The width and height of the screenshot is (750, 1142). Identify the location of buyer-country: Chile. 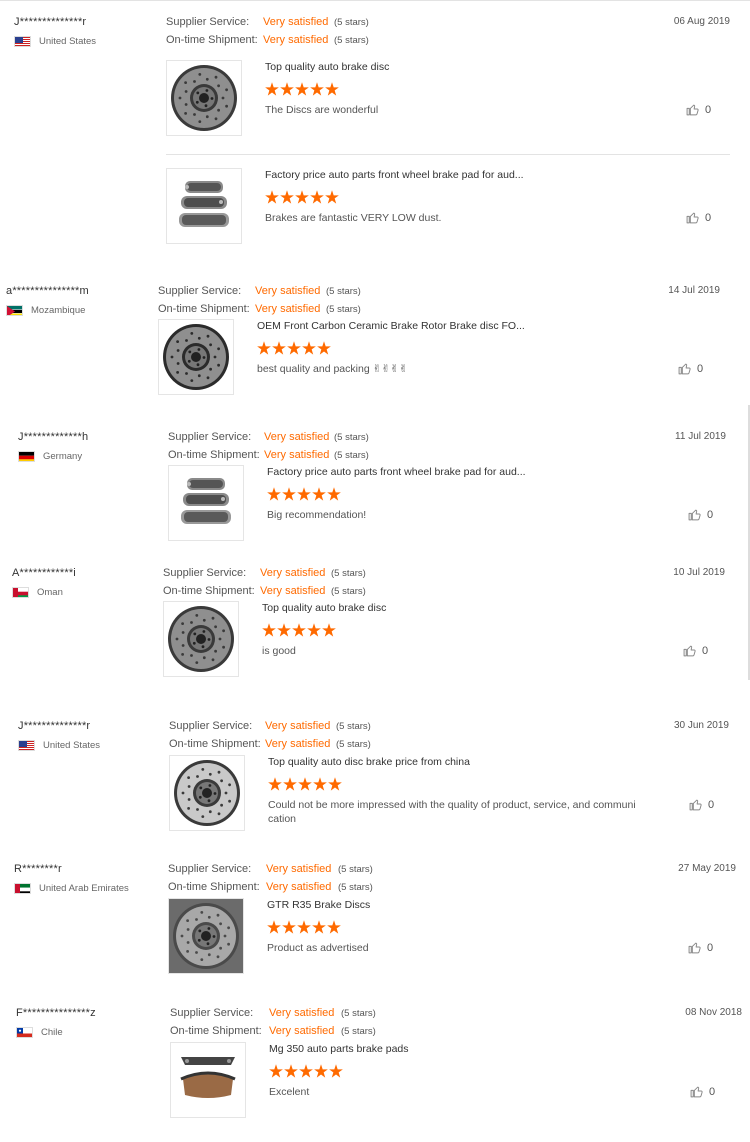
(39, 1032).